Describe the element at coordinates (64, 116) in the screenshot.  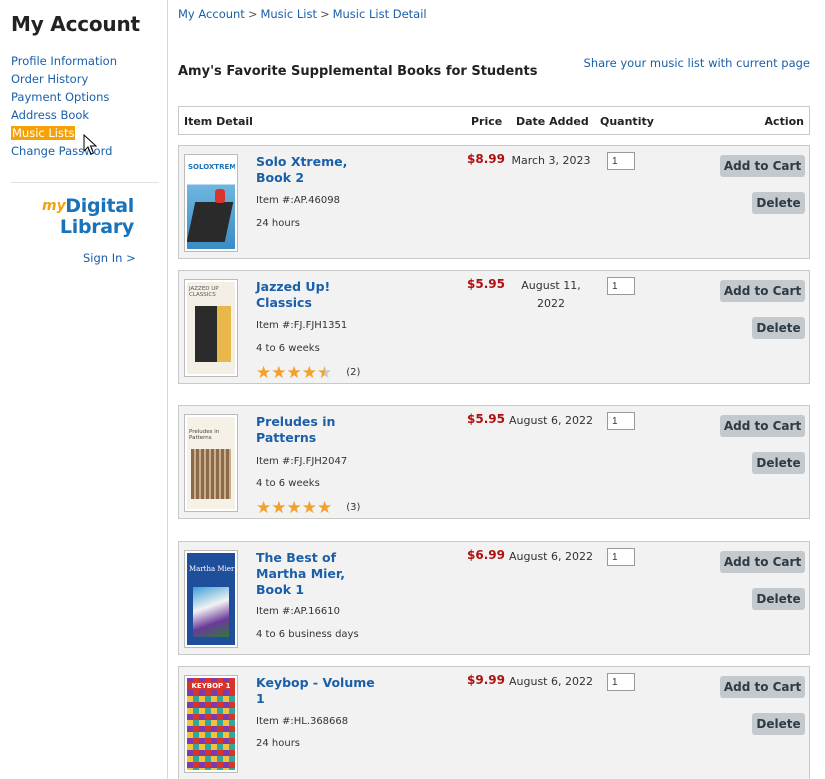
I see `sidebar-item-address-book: Address Book` at that location.